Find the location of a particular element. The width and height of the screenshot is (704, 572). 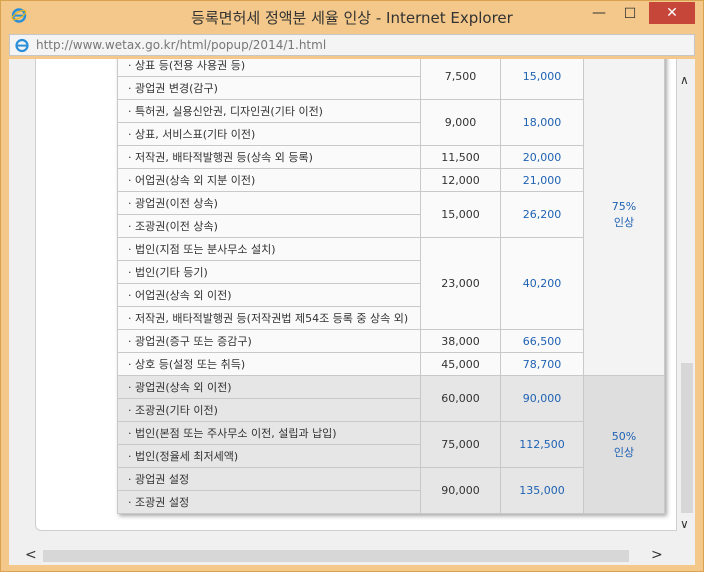

item-cell: · 상표, 서비스표(기타 이전) is located at coordinates (269, 134).